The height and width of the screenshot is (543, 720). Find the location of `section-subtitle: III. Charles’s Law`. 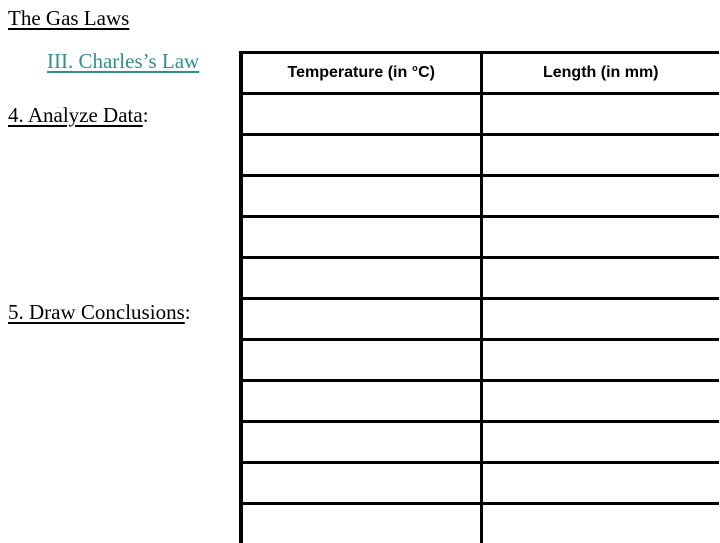

section-subtitle: III. Charles’s Law is located at coordinates (123, 61).